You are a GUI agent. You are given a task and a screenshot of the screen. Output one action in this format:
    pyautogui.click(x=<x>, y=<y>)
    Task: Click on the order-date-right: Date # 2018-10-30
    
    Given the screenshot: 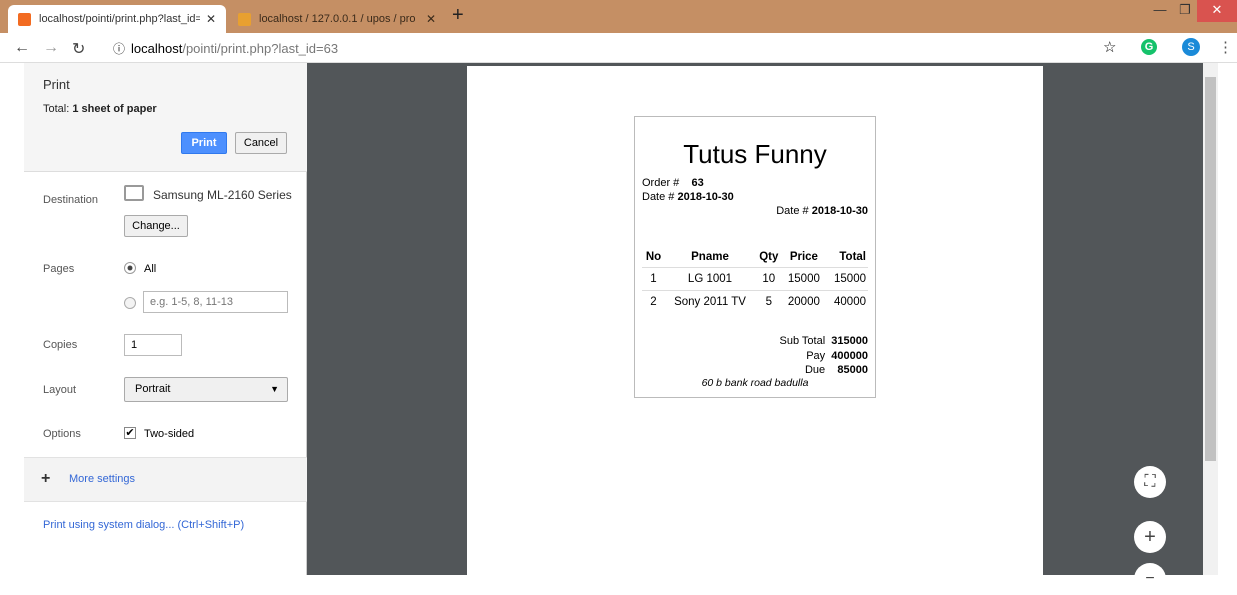 What is the action you would take?
    pyautogui.click(x=822, y=211)
    